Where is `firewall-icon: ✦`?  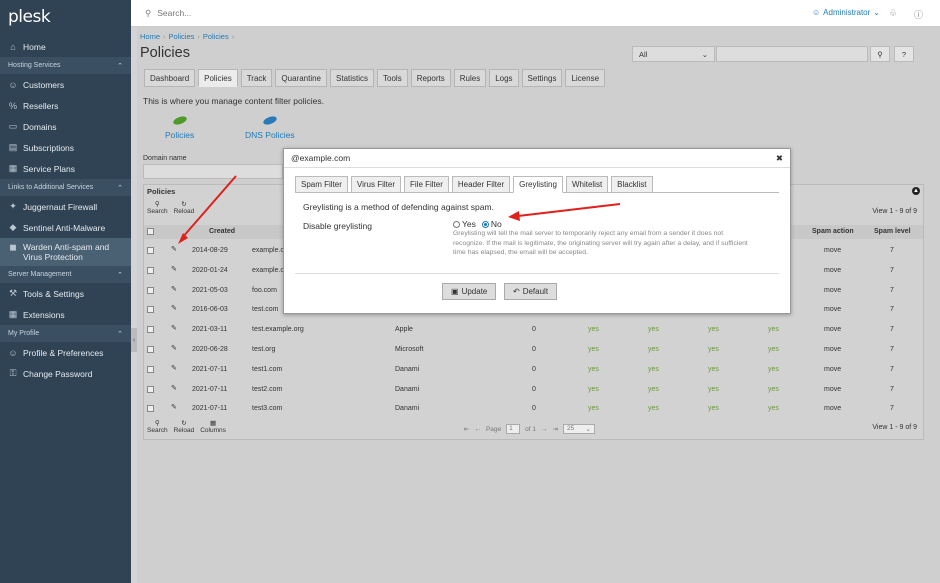
firewall-icon: ✦ is located at coordinates (13, 206).